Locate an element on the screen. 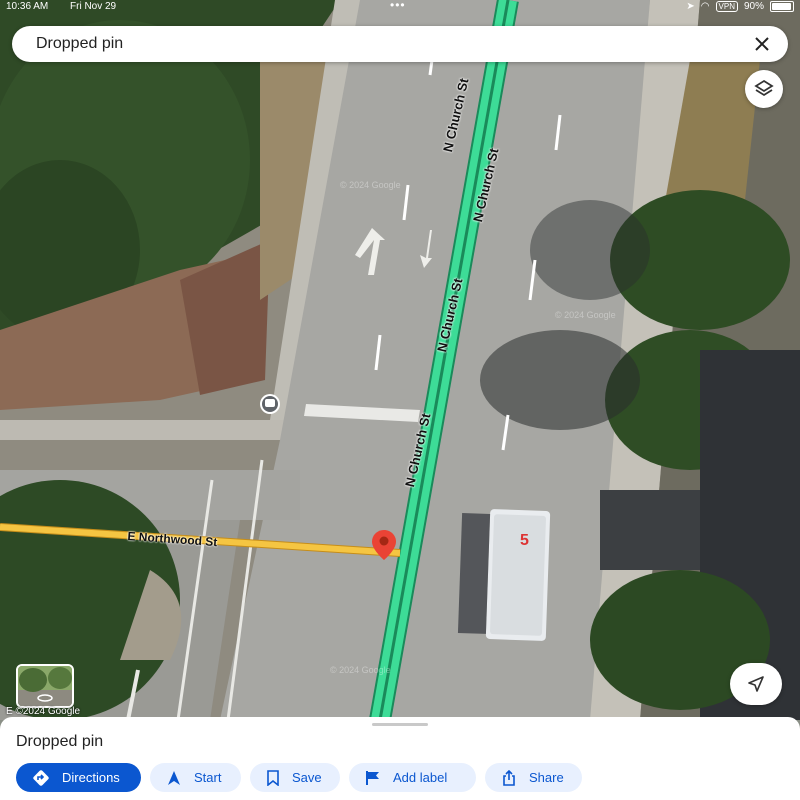 Image resolution: width=800 pixels, height=800 pixels. status-date: Fri Nov 29 is located at coordinates (93, 6).